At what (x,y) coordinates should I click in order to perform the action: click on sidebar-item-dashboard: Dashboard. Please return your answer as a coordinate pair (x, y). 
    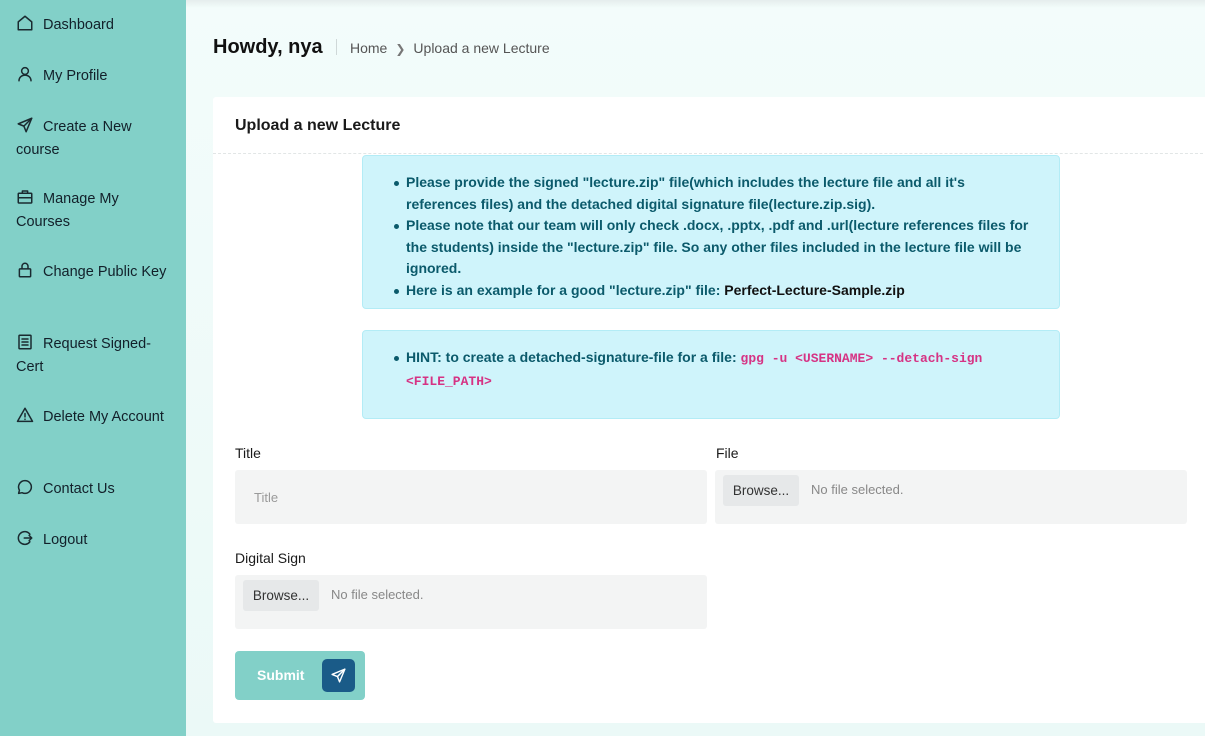
    Looking at the image, I should click on (96, 25).